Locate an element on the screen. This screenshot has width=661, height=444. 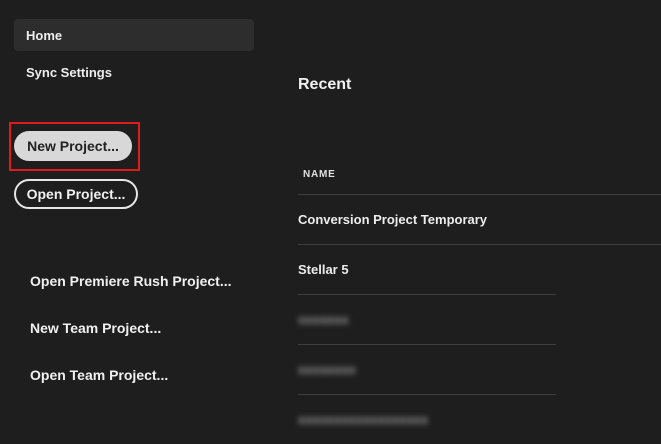
recent-row-name: Stellar 5 is located at coordinates (323, 269).